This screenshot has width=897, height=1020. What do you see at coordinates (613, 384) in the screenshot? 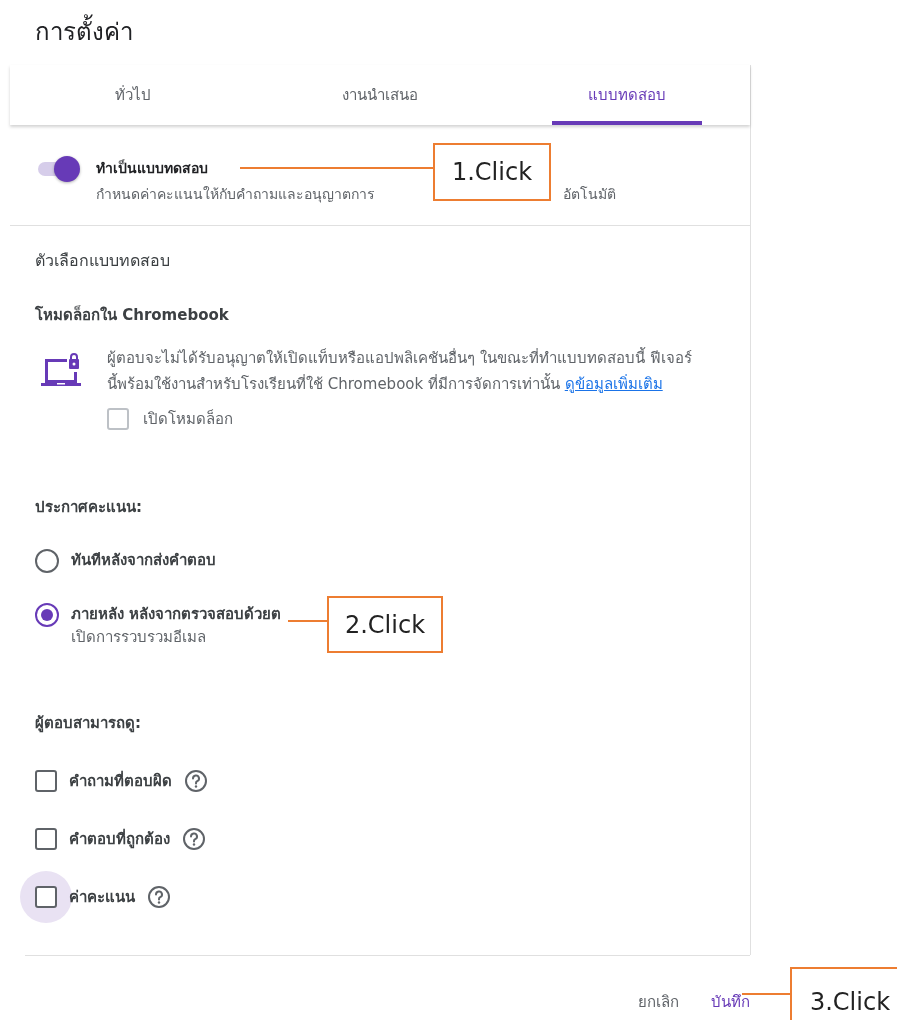
I see `learn-more-link: ดูข้อมูลเพิ่มเติม` at bounding box center [613, 384].